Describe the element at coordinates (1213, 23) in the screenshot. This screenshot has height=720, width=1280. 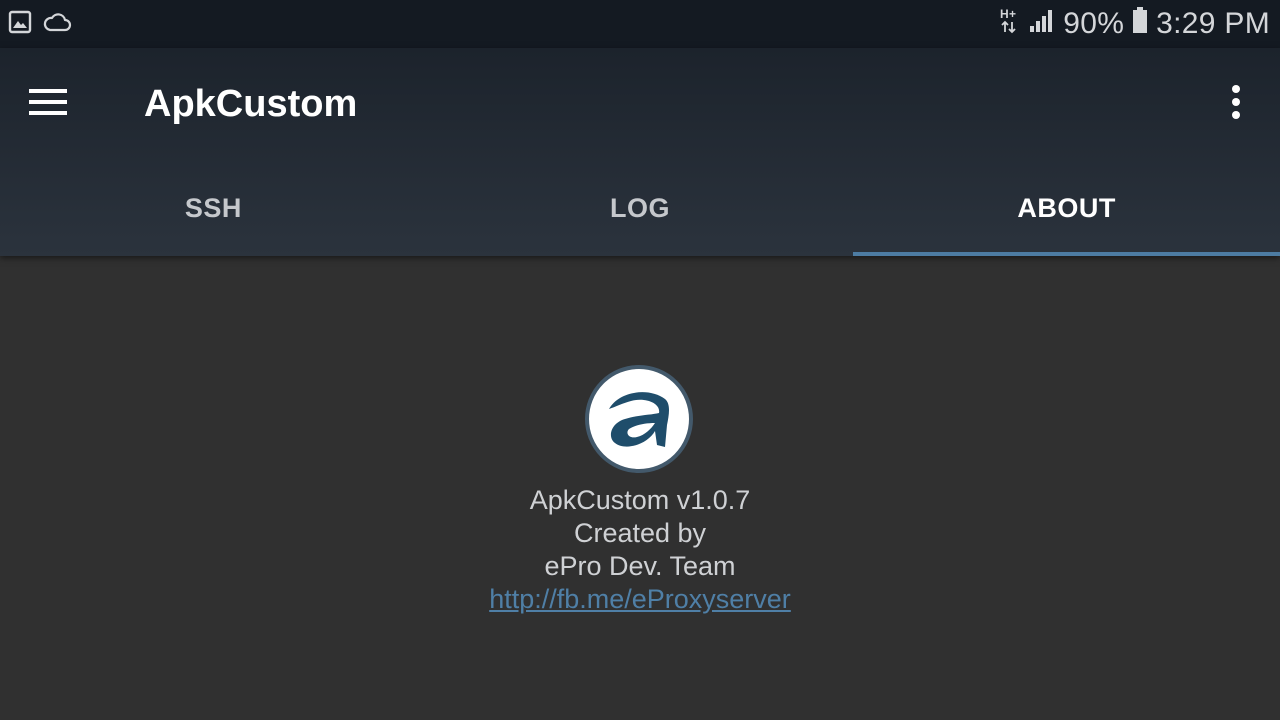
I see `clock: 3:29 PM` at that location.